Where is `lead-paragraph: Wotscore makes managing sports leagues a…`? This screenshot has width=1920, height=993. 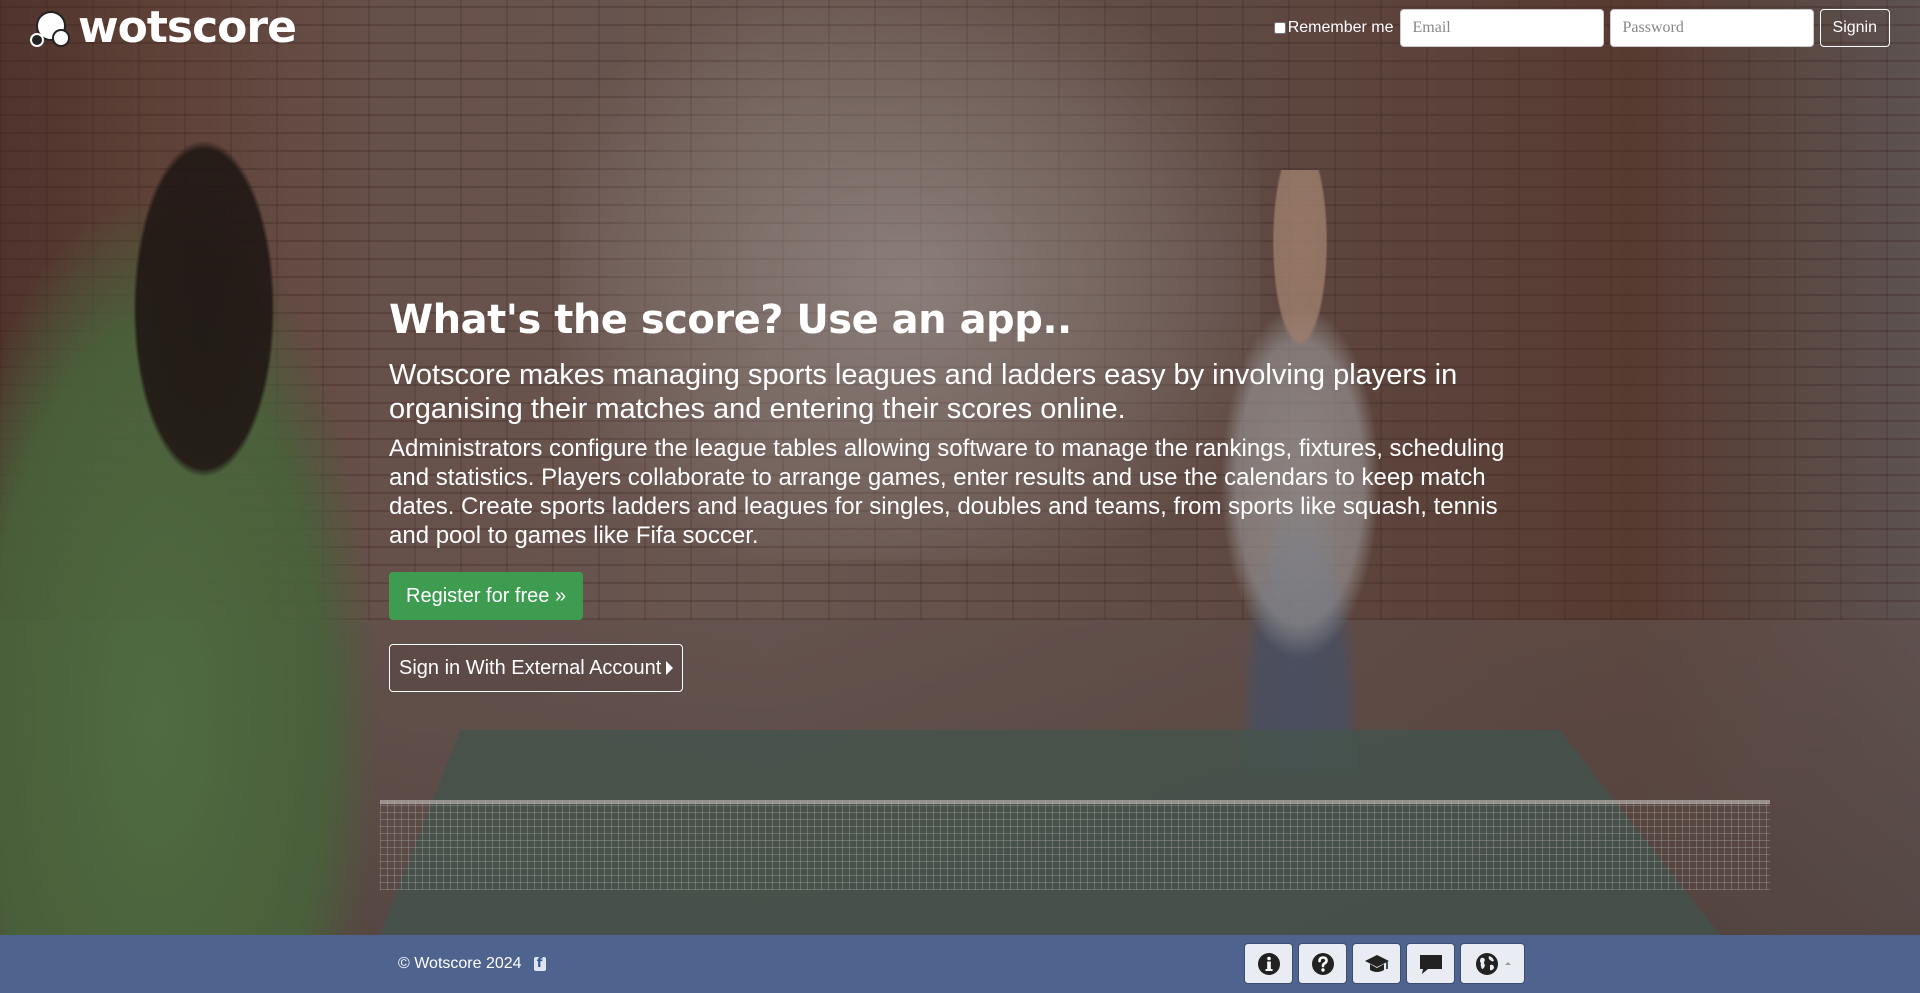 lead-paragraph: Wotscore makes managing sports leagues a… is located at coordinates (923, 392).